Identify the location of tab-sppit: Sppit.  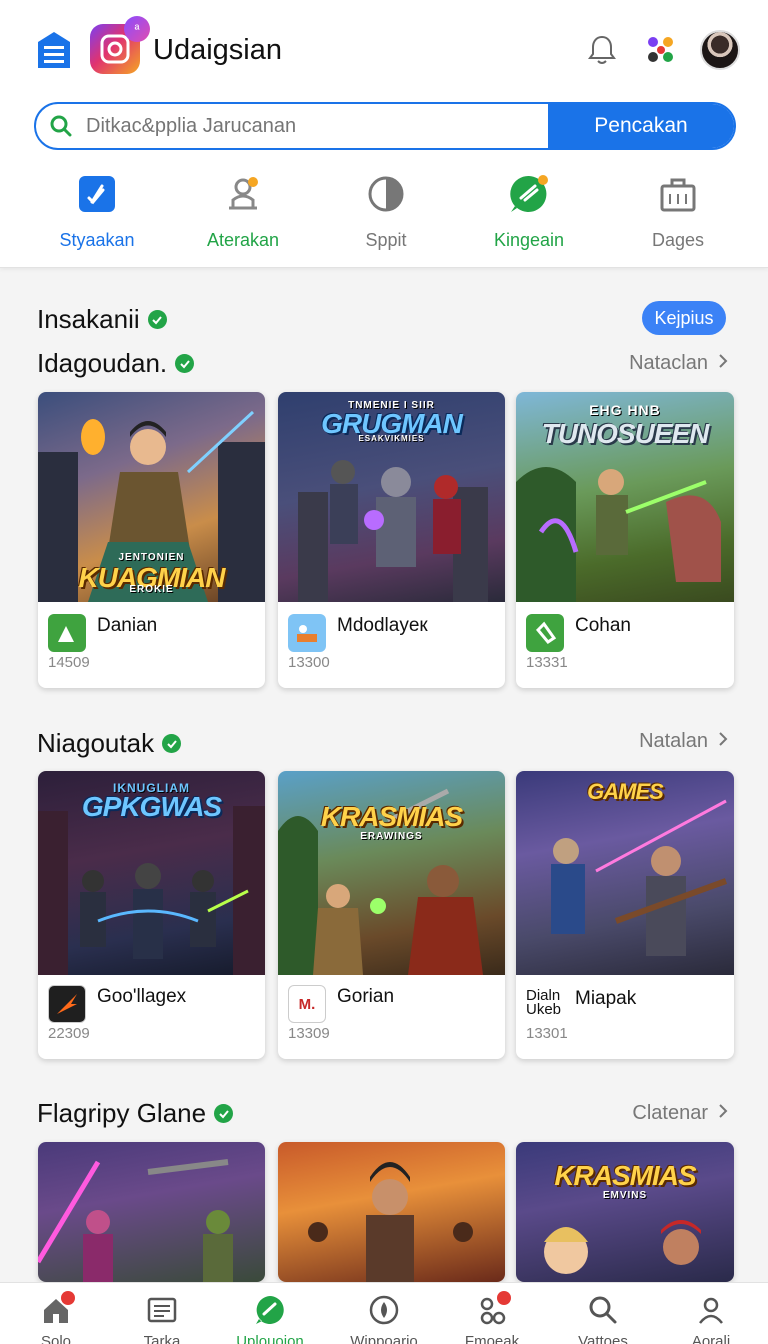
(386, 211).